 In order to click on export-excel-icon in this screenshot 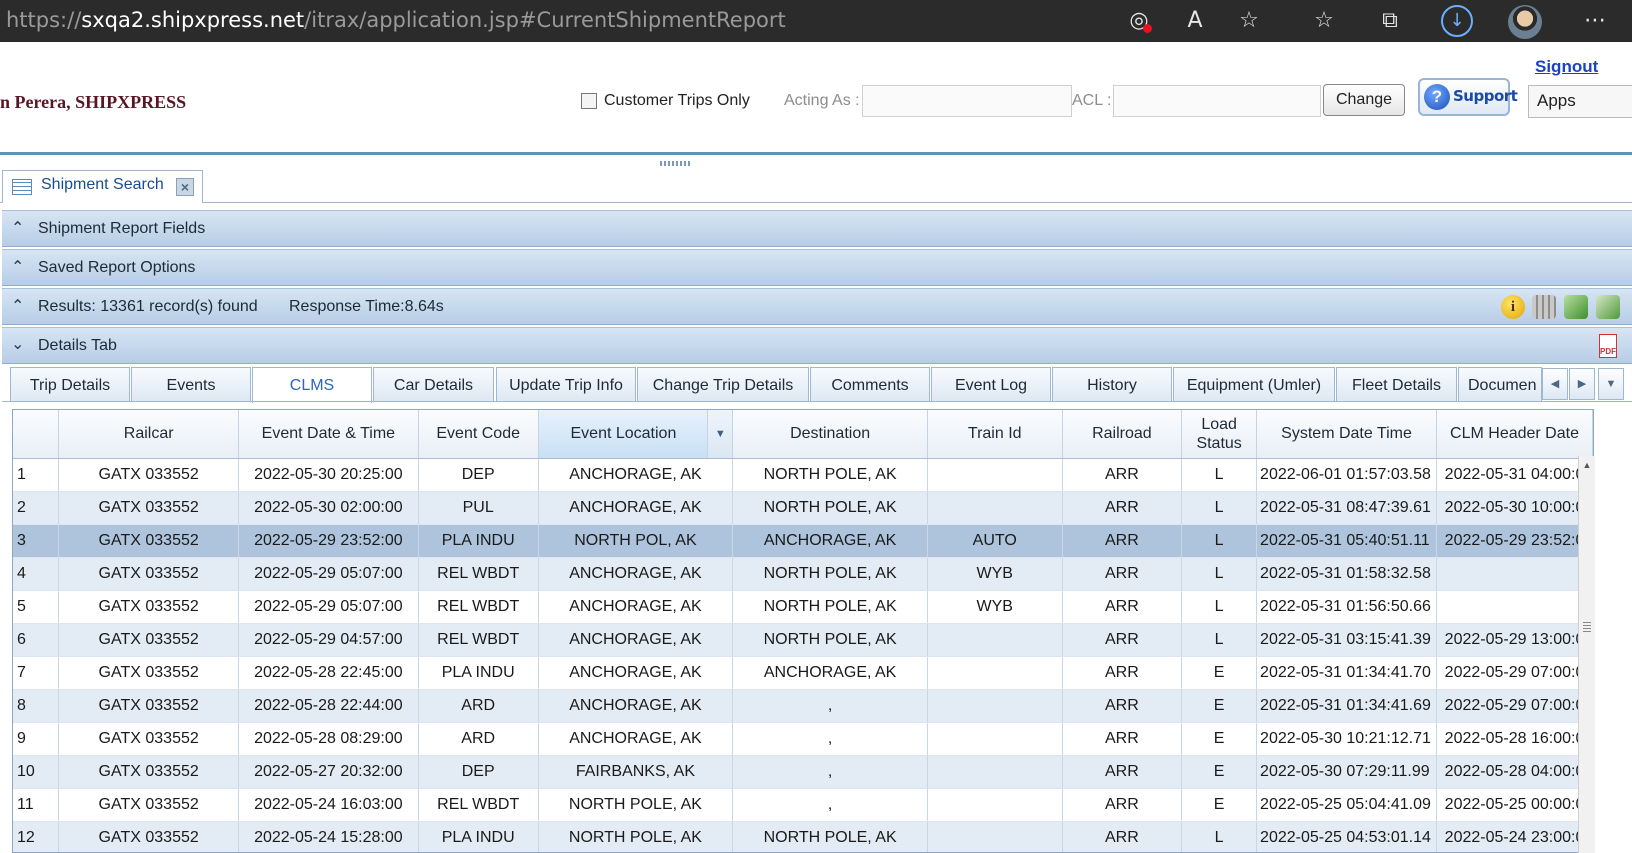, I will do `click(1608, 307)`.